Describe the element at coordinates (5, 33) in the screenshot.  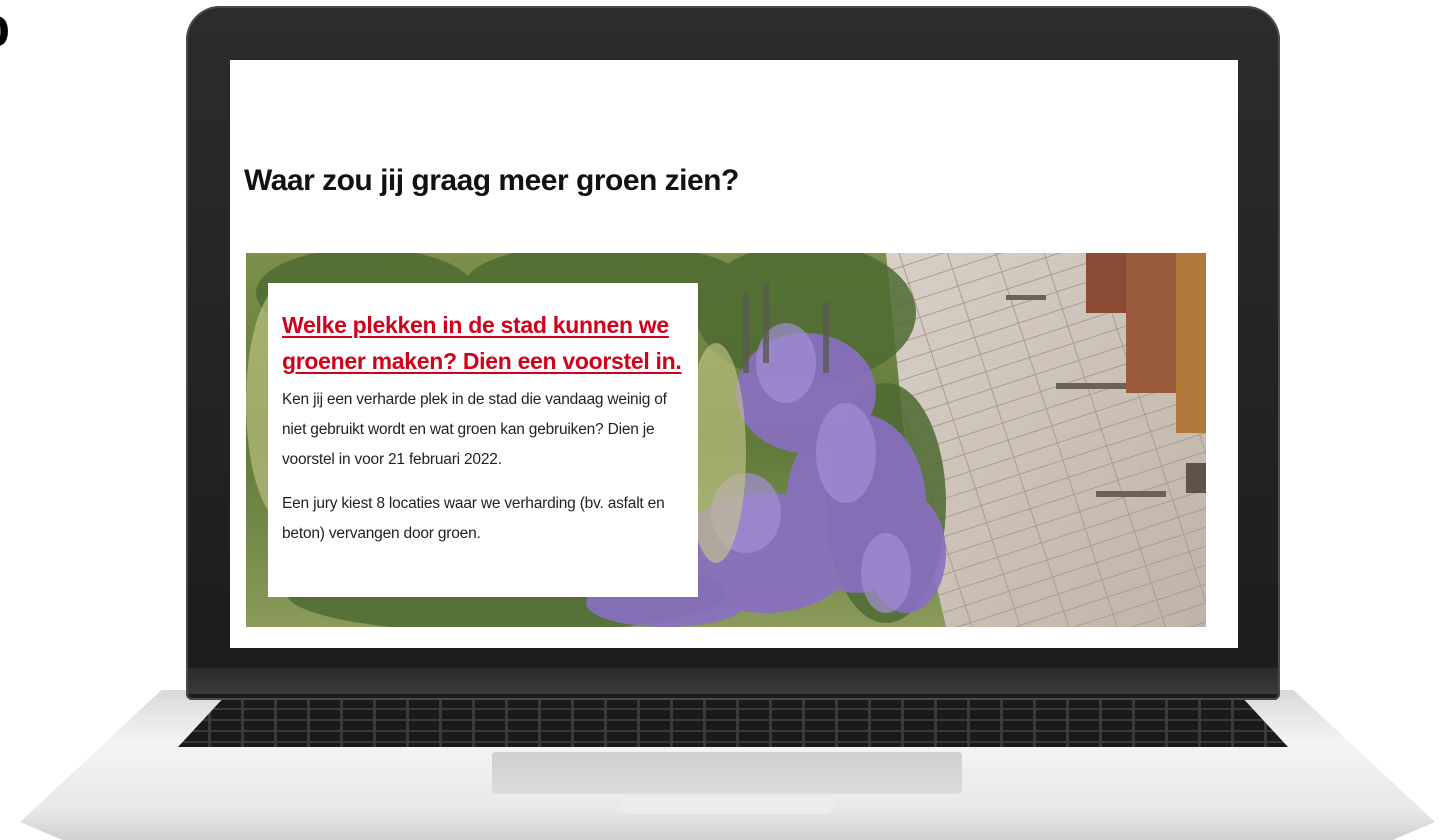
I see `corner-glyph: 0` at that location.